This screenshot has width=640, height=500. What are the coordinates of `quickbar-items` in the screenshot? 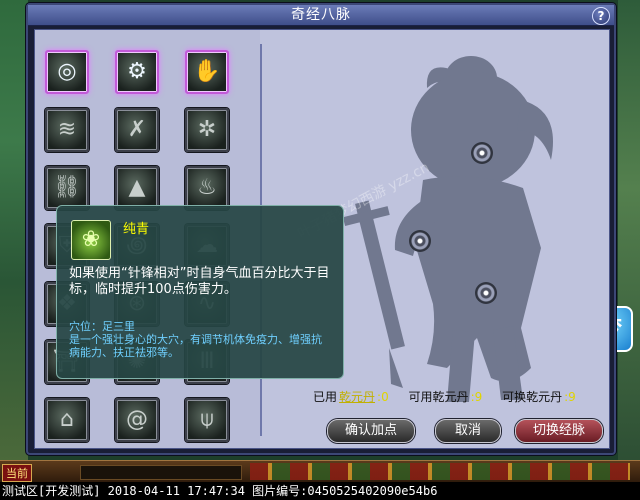 It's located at (440, 471).